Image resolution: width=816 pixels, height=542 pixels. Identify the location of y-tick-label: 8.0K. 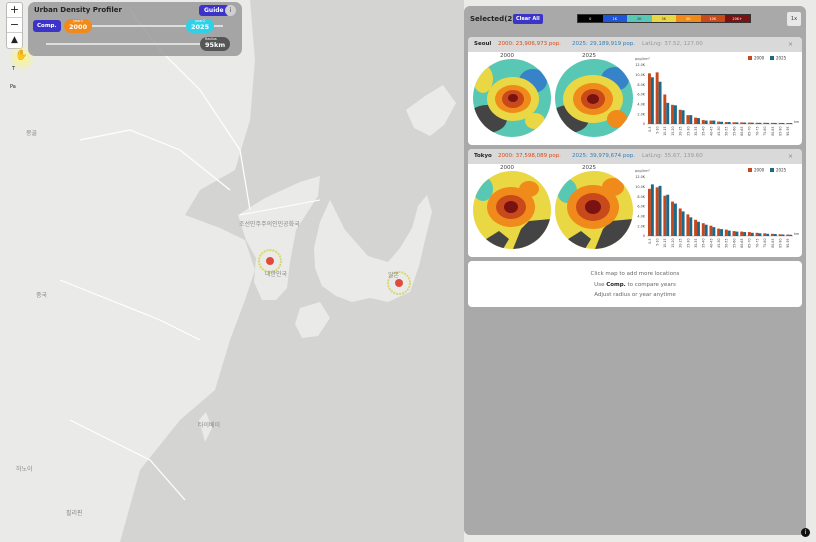
(641, 85).